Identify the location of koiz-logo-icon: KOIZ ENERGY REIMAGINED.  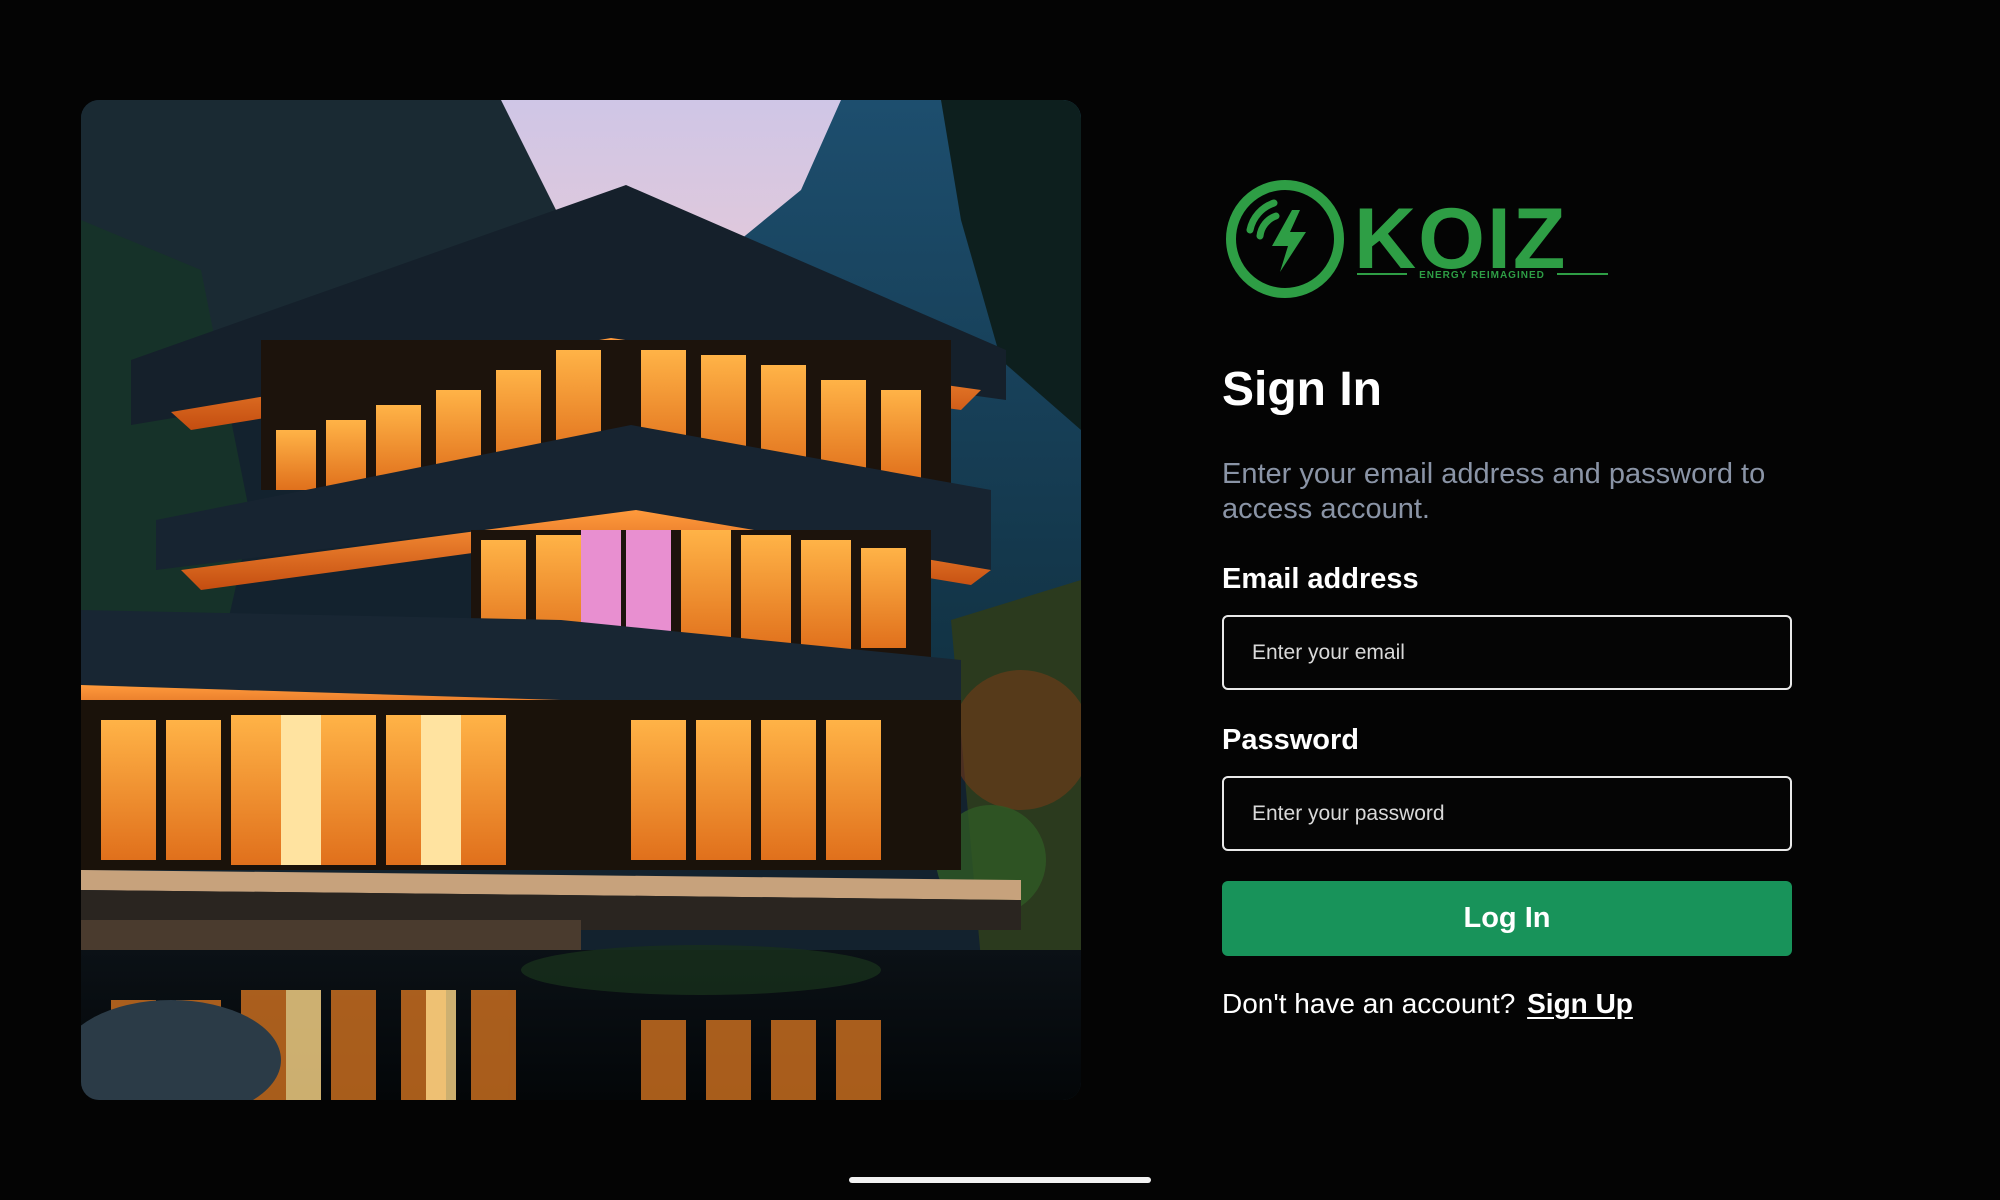
(1417, 239).